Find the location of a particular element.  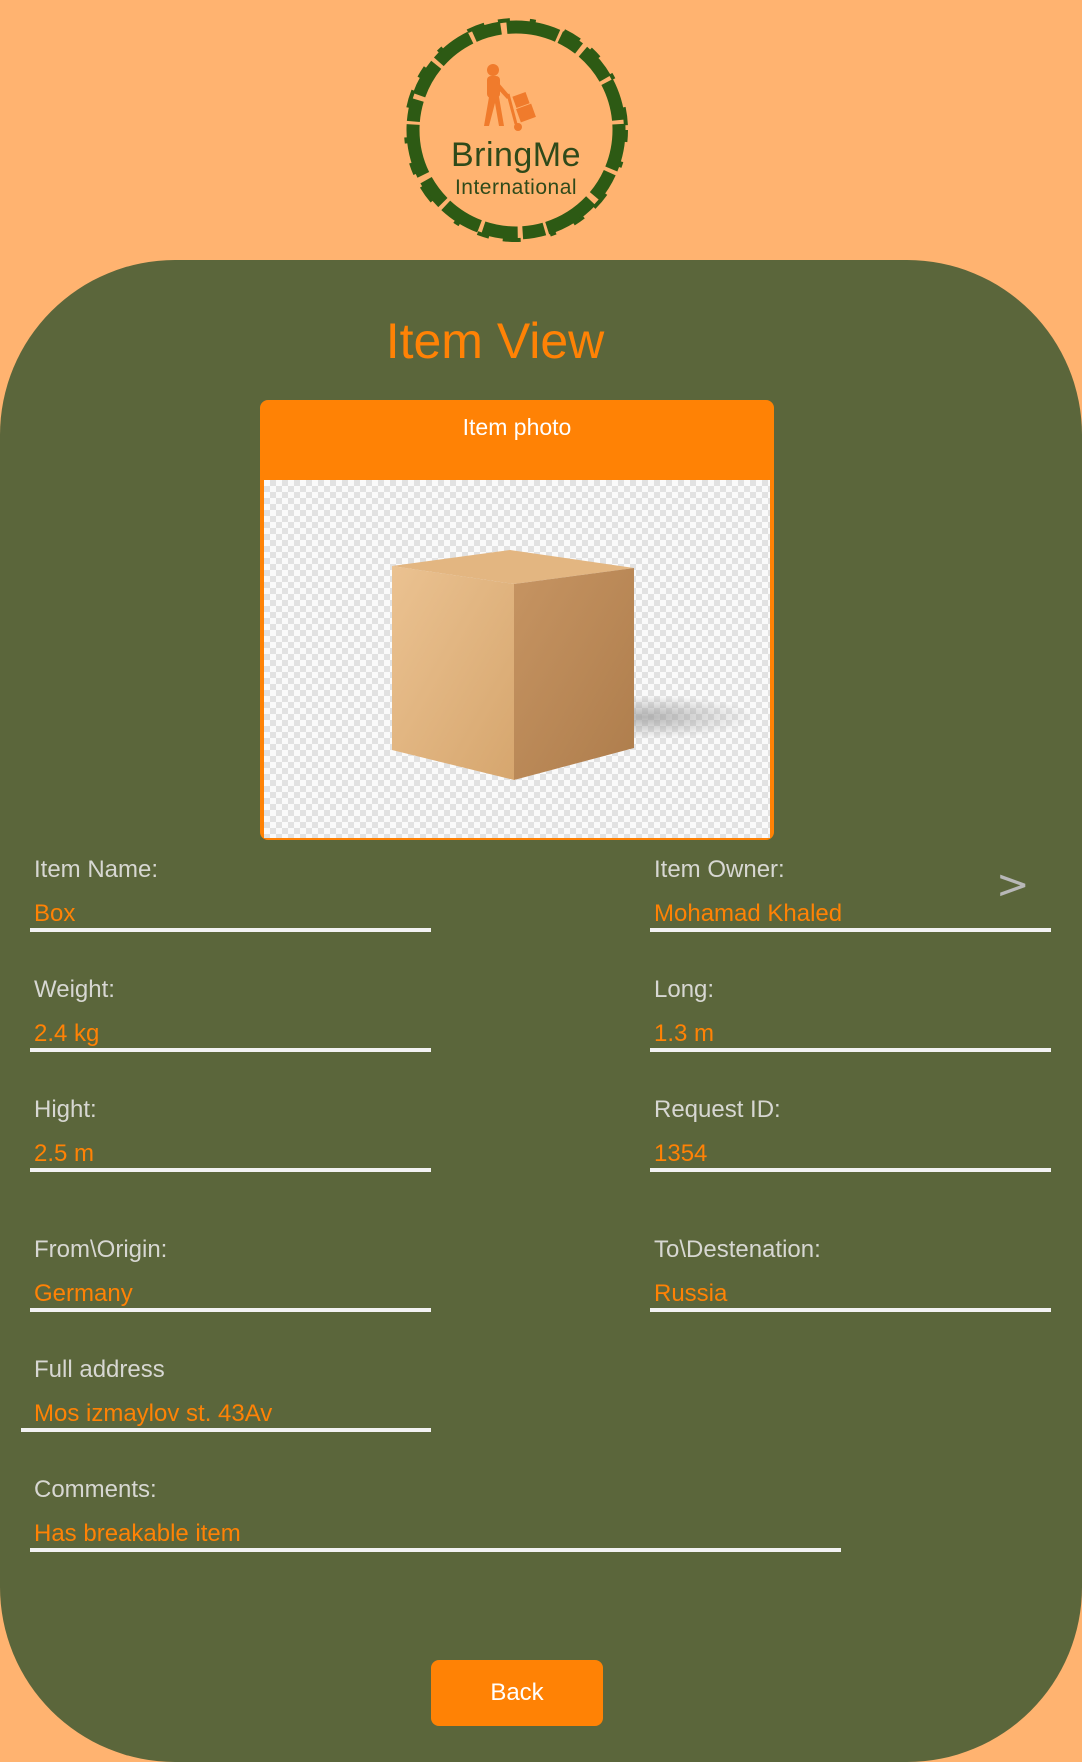

origin-label: From\Origin: is located at coordinates (101, 1249).